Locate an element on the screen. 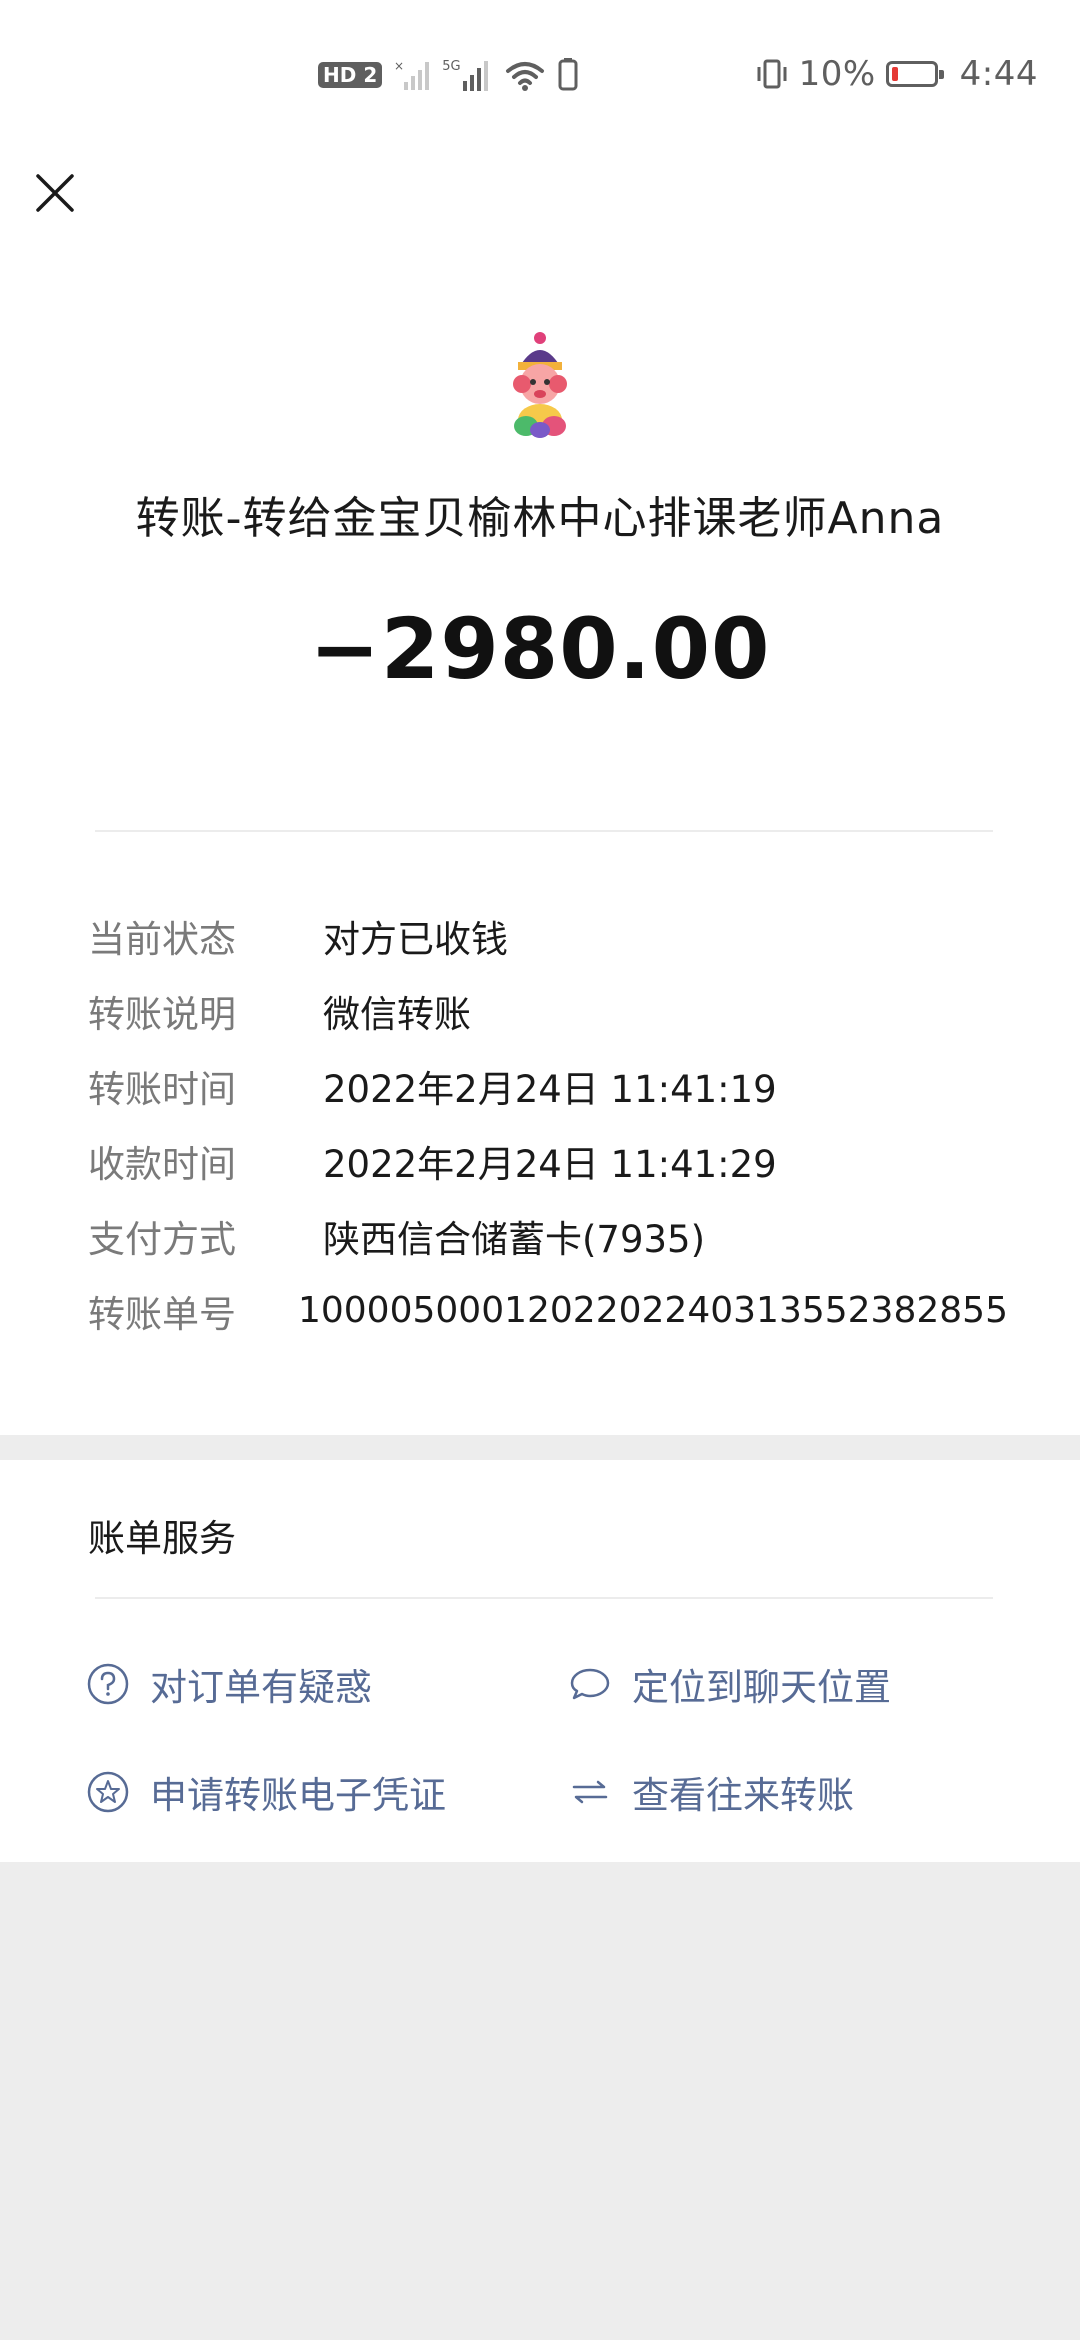 This screenshot has height=2340, width=1080. order-question-button: 对订单有疑惑 is located at coordinates (229, 1684).